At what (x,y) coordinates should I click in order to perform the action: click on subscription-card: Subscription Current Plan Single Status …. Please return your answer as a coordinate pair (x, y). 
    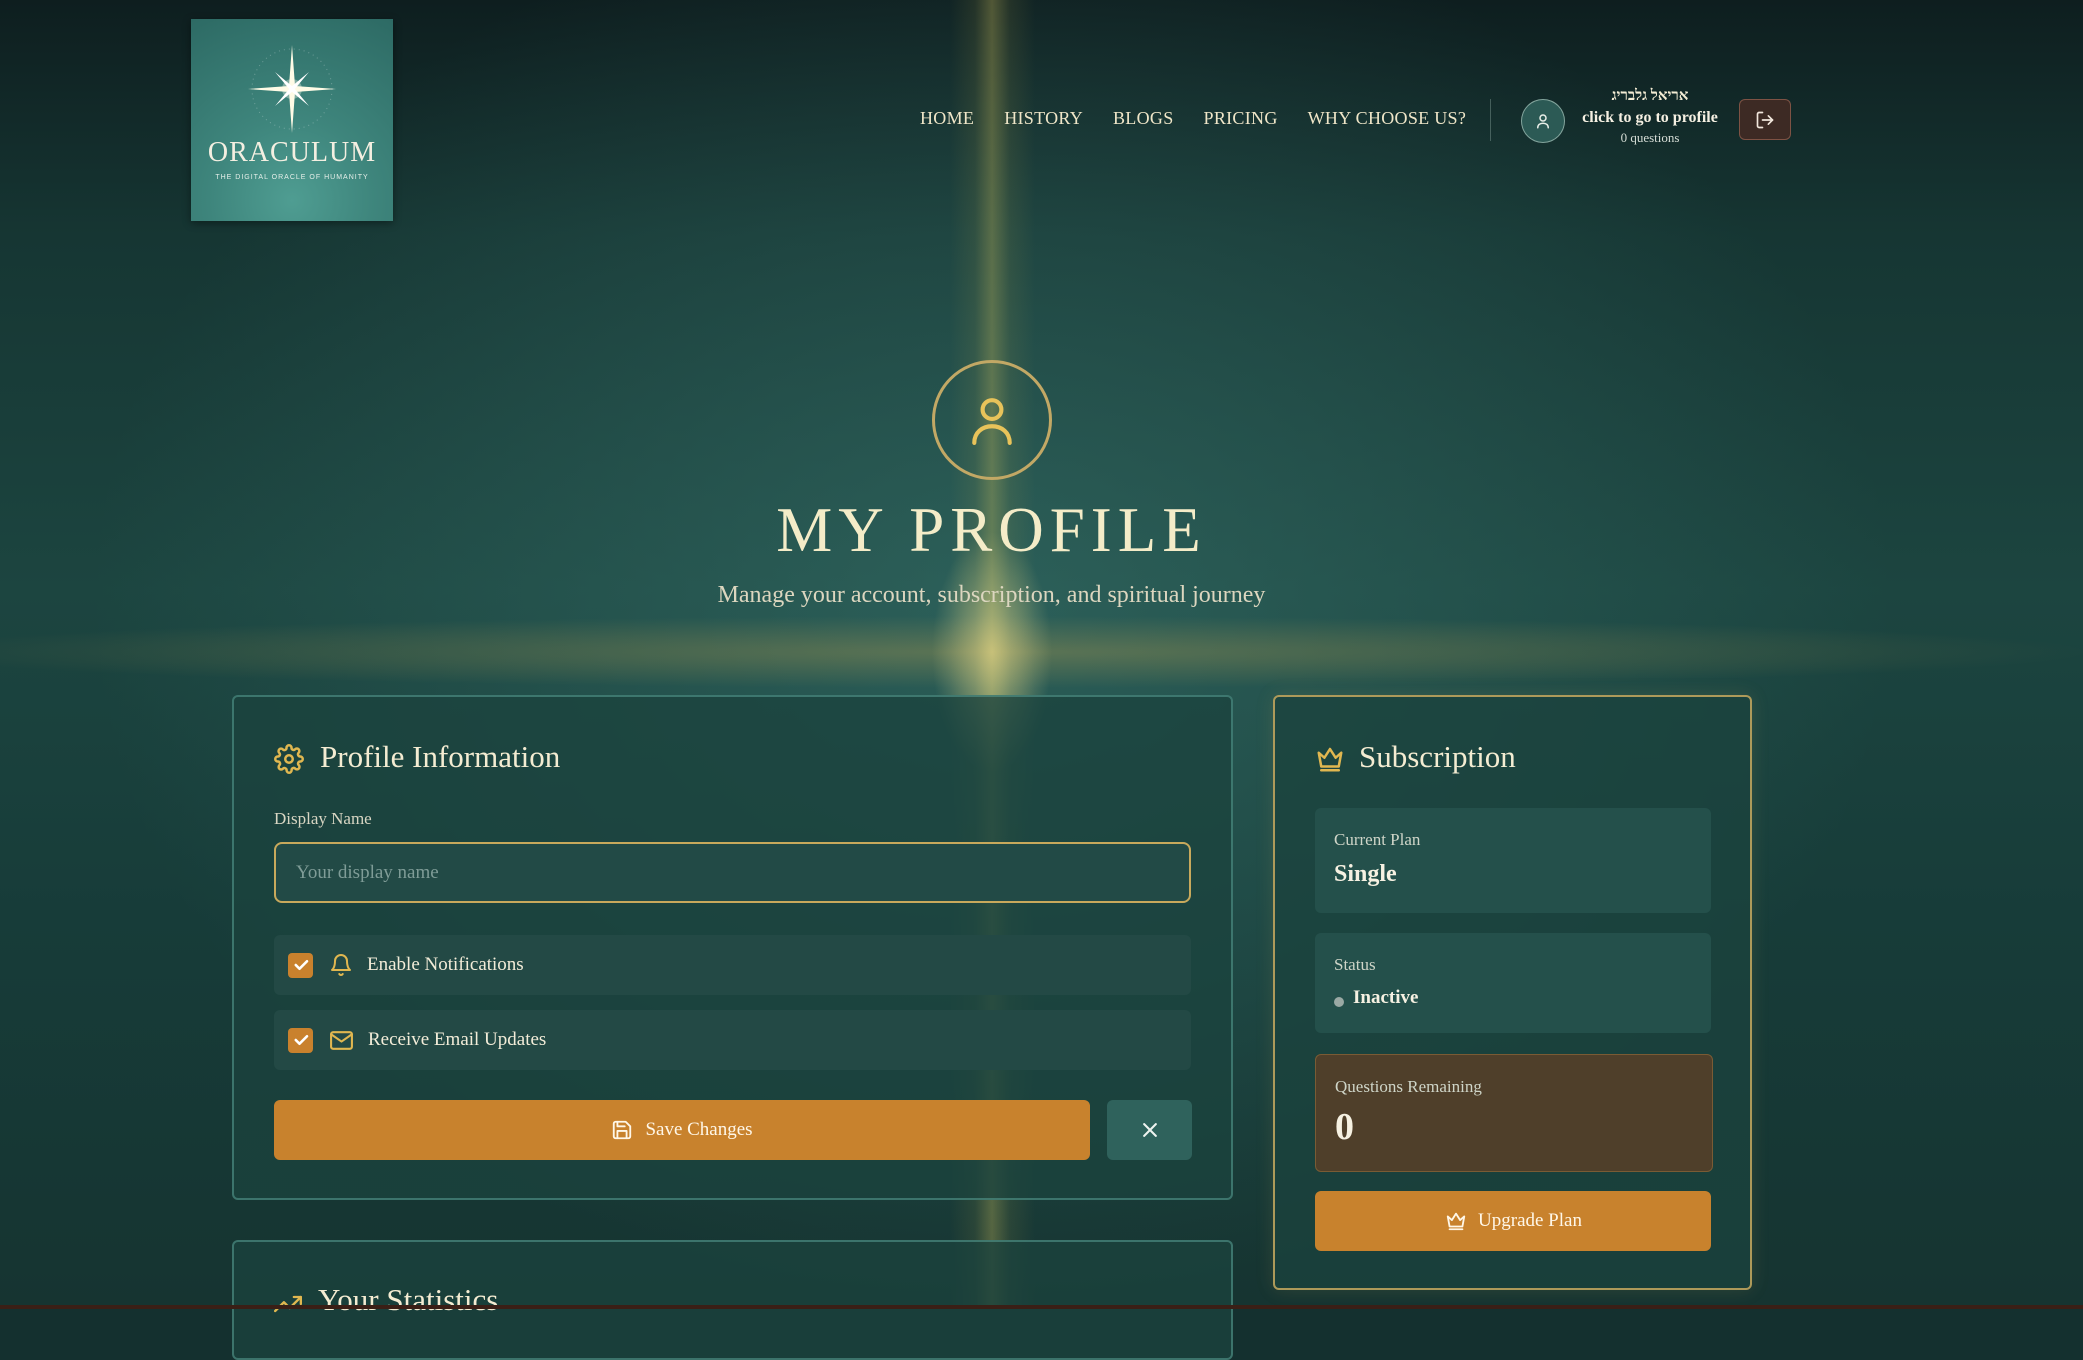
    Looking at the image, I should click on (1512, 992).